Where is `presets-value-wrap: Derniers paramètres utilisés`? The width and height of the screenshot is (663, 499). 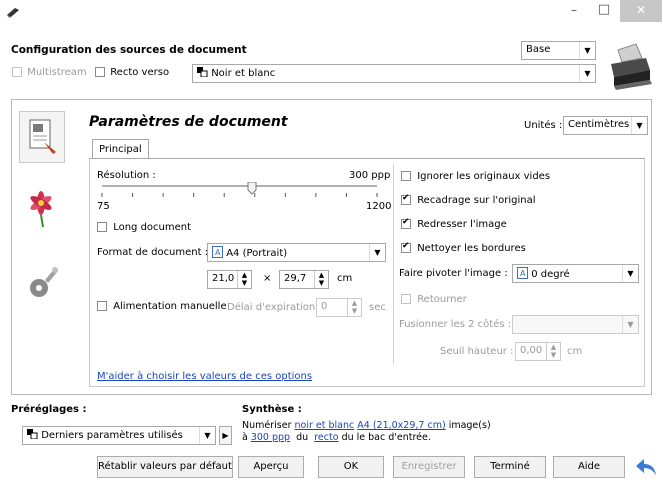
presets-value-wrap: Derniers paramètres utilisés is located at coordinates (105, 435).